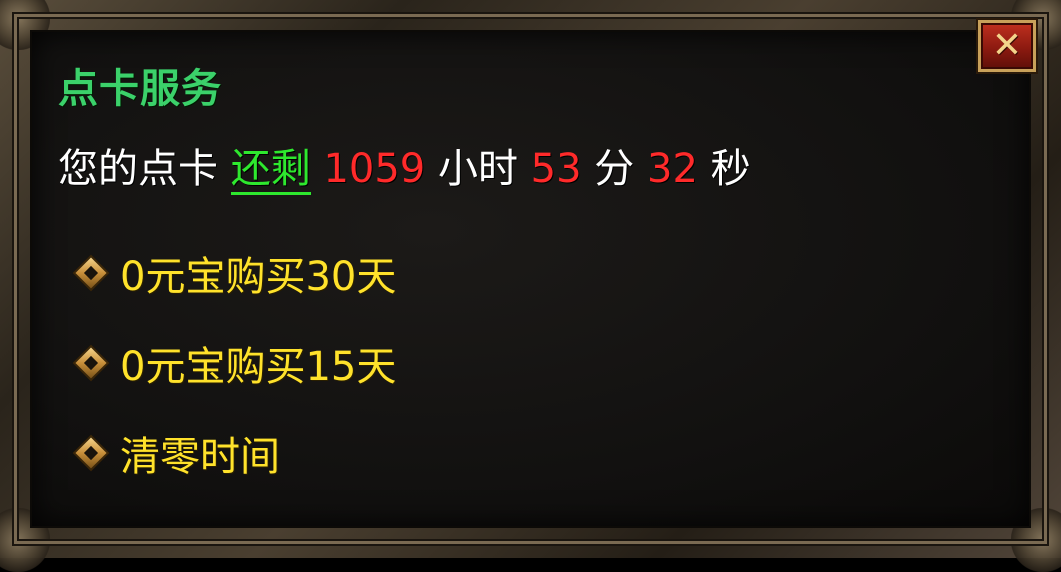  What do you see at coordinates (614, 169) in the screenshot?
I see `minutes-unit: 分` at bounding box center [614, 169].